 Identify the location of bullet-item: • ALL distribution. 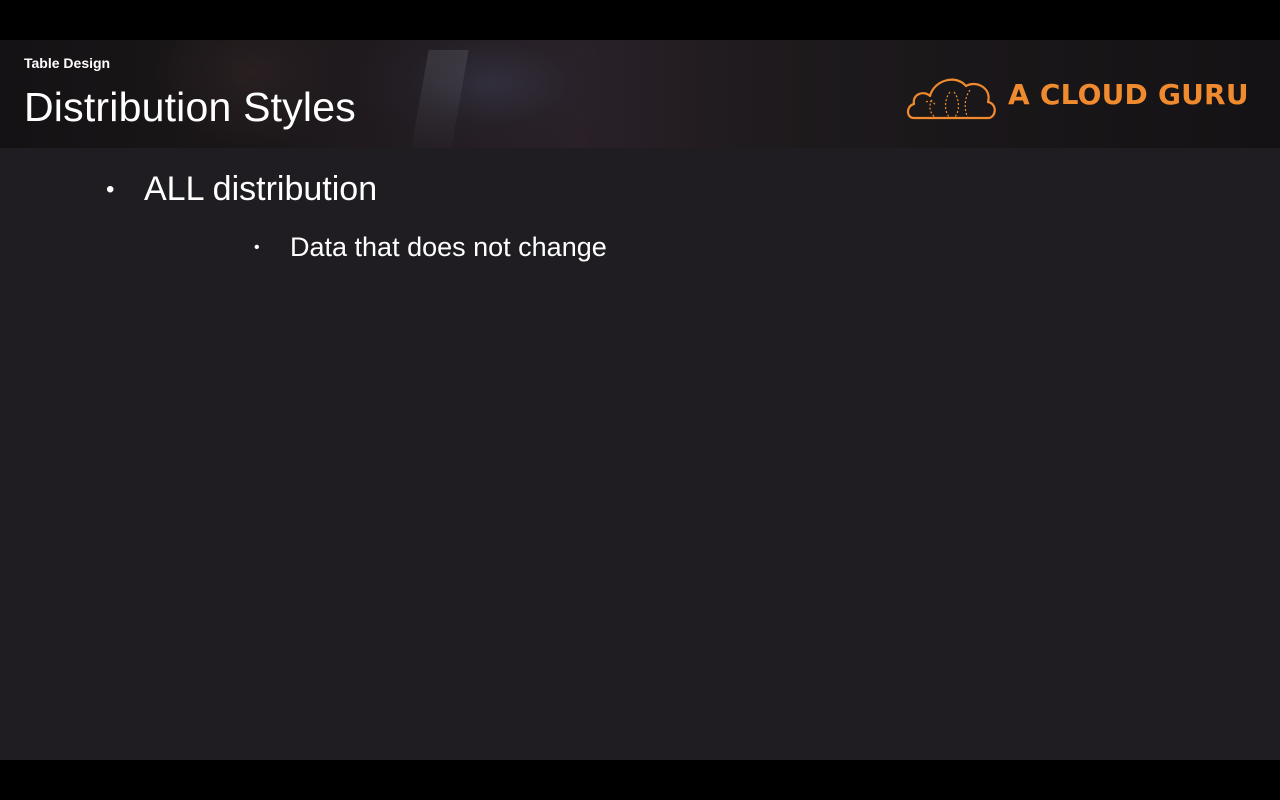
(241, 189).